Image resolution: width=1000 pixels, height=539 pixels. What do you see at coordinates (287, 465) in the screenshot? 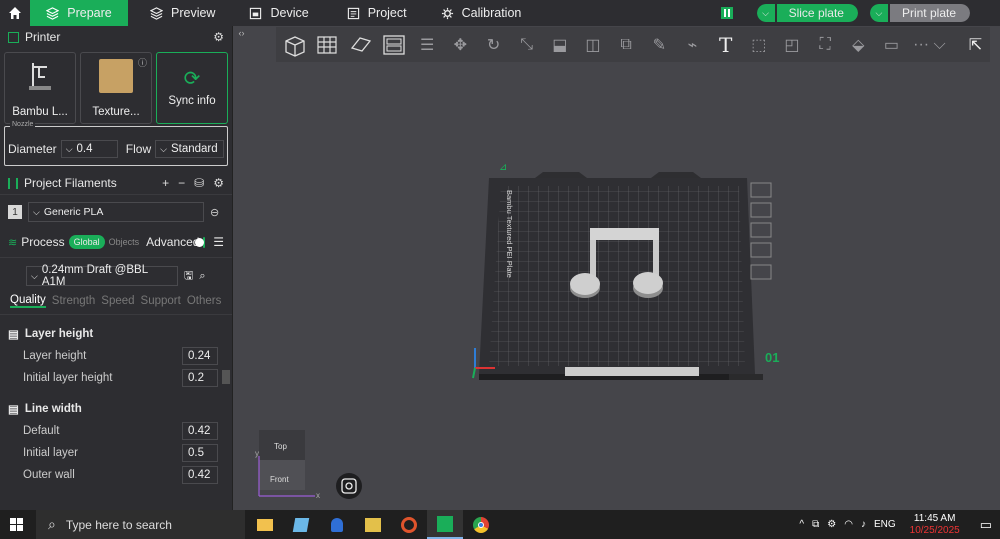
I see `view-cube: Top Front y x` at bounding box center [287, 465].